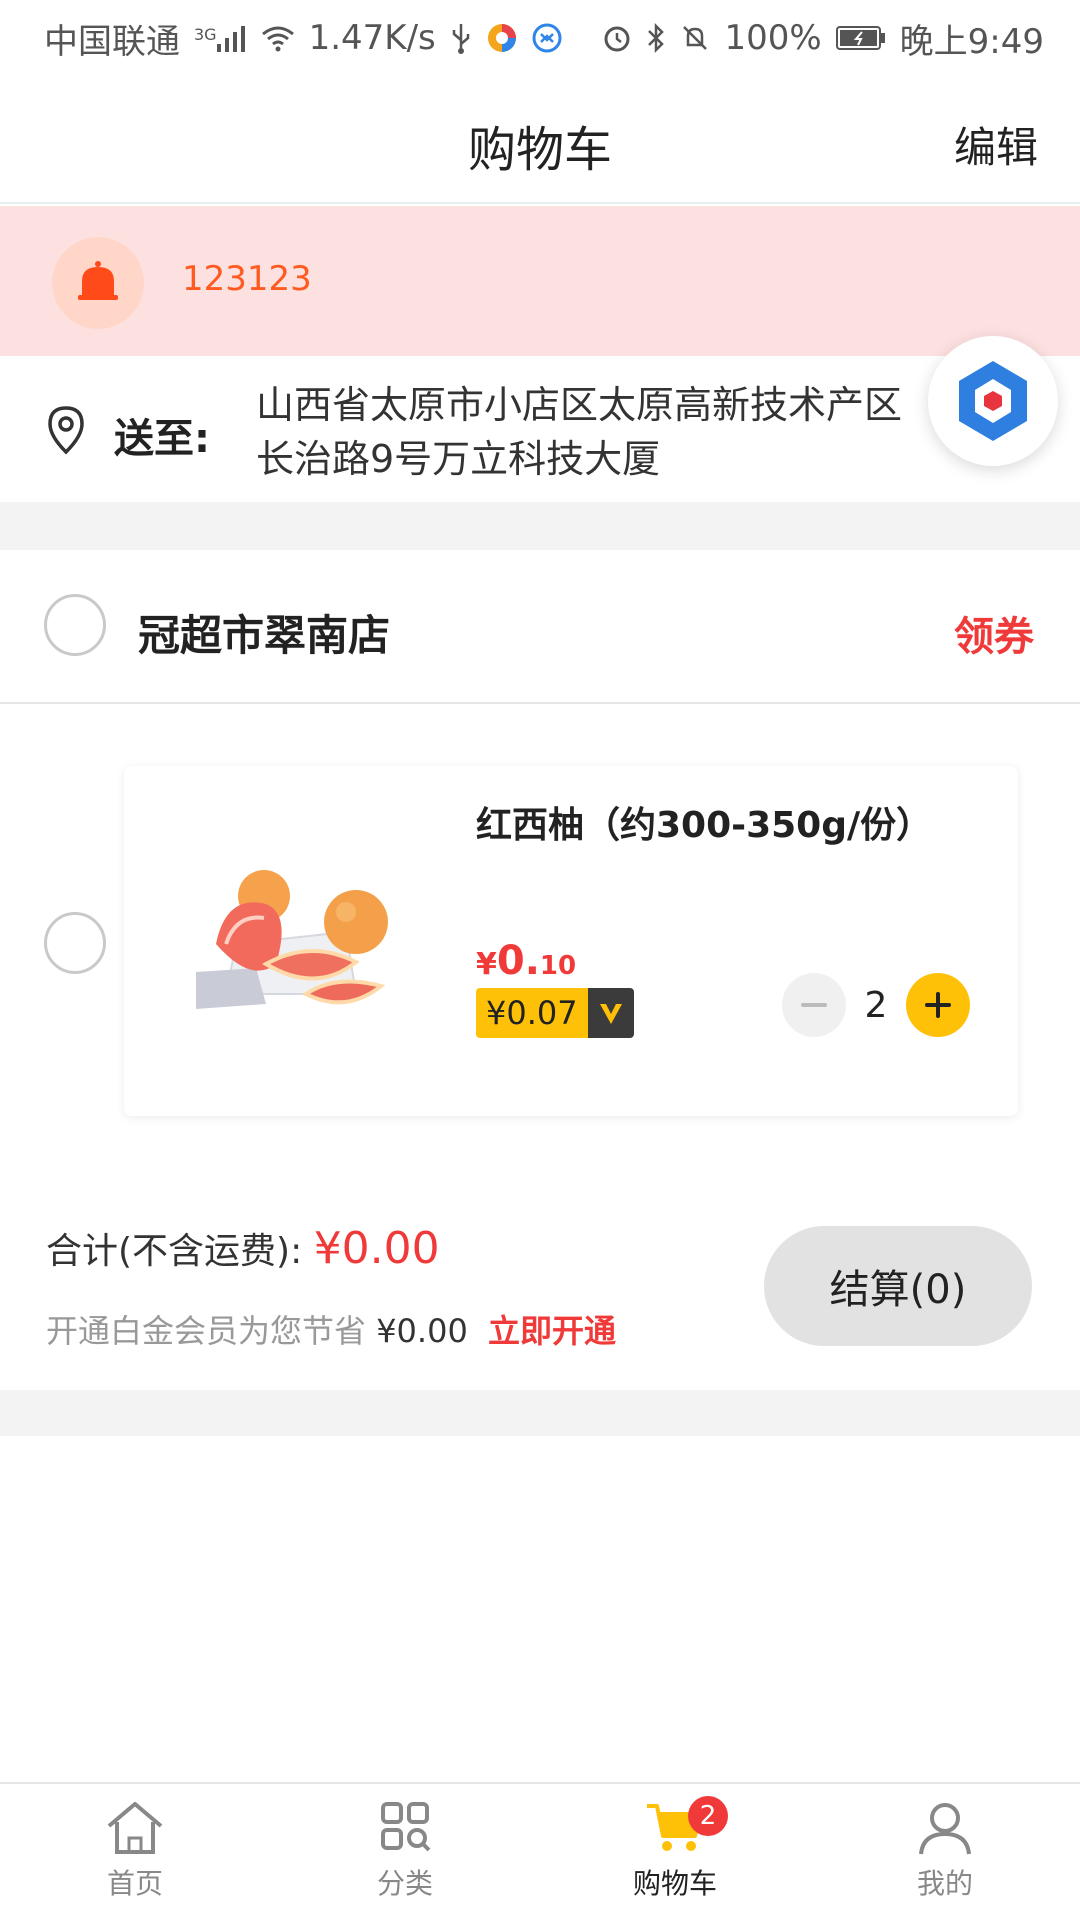  I want to click on tab-label: 首页, so click(134, 1883).